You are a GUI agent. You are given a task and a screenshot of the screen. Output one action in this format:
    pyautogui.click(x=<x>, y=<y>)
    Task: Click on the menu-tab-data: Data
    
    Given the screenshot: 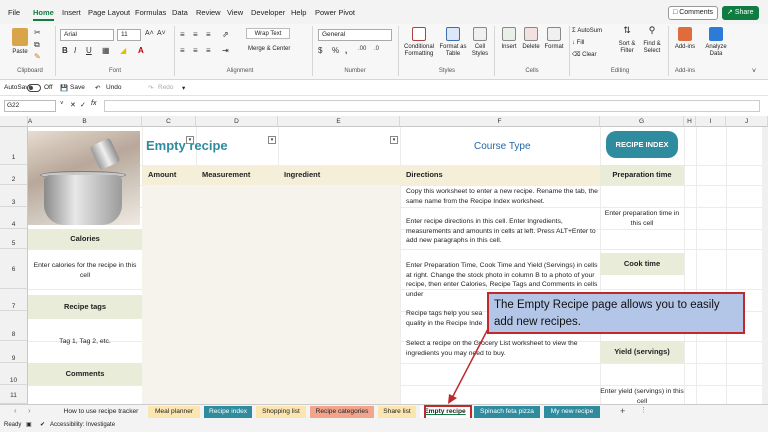 What is the action you would take?
    pyautogui.click(x=180, y=12)
    